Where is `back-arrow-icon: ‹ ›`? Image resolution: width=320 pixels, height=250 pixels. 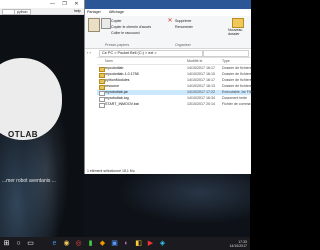 back-arrow-icon: ‹ › is located at coordinates (89, 52).